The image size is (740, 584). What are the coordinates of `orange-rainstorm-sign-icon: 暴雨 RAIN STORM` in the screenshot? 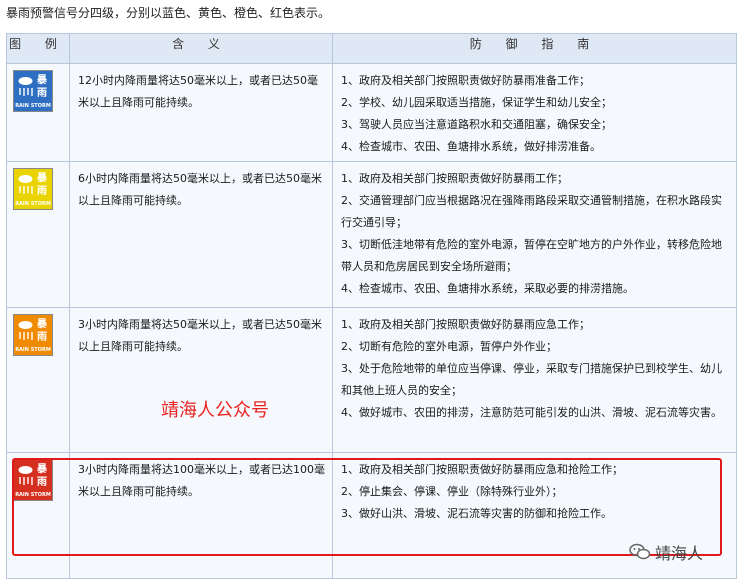 It's located at (33, 335).